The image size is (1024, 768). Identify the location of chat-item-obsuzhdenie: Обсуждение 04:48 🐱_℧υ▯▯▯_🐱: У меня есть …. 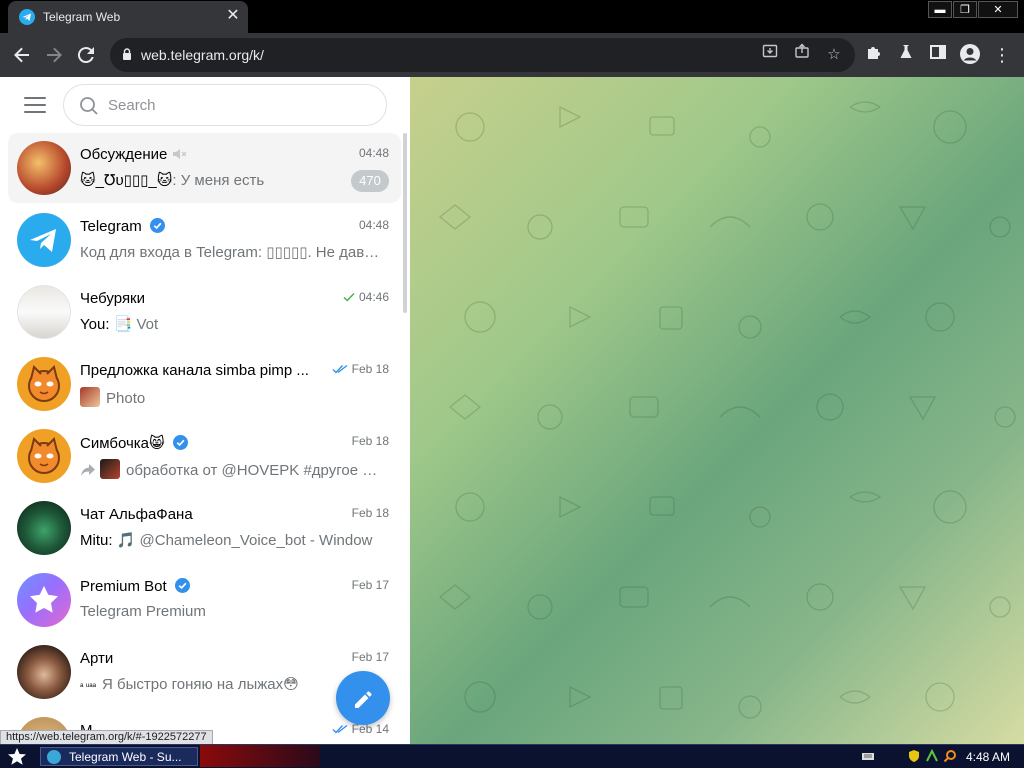
(204, 168).